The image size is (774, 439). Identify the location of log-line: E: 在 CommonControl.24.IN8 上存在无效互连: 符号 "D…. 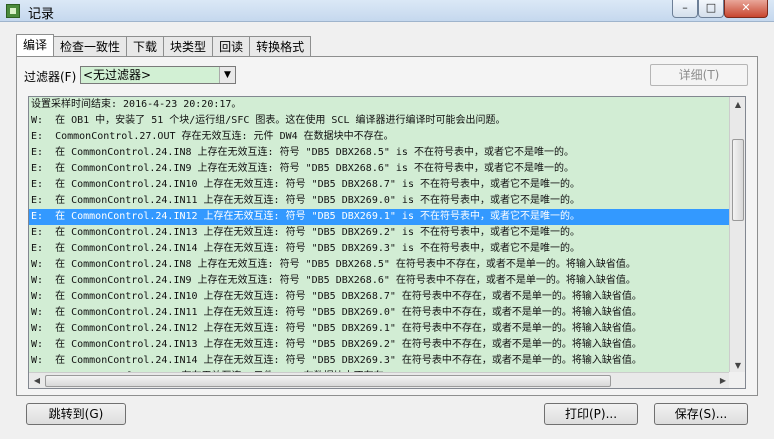
(380, 153).